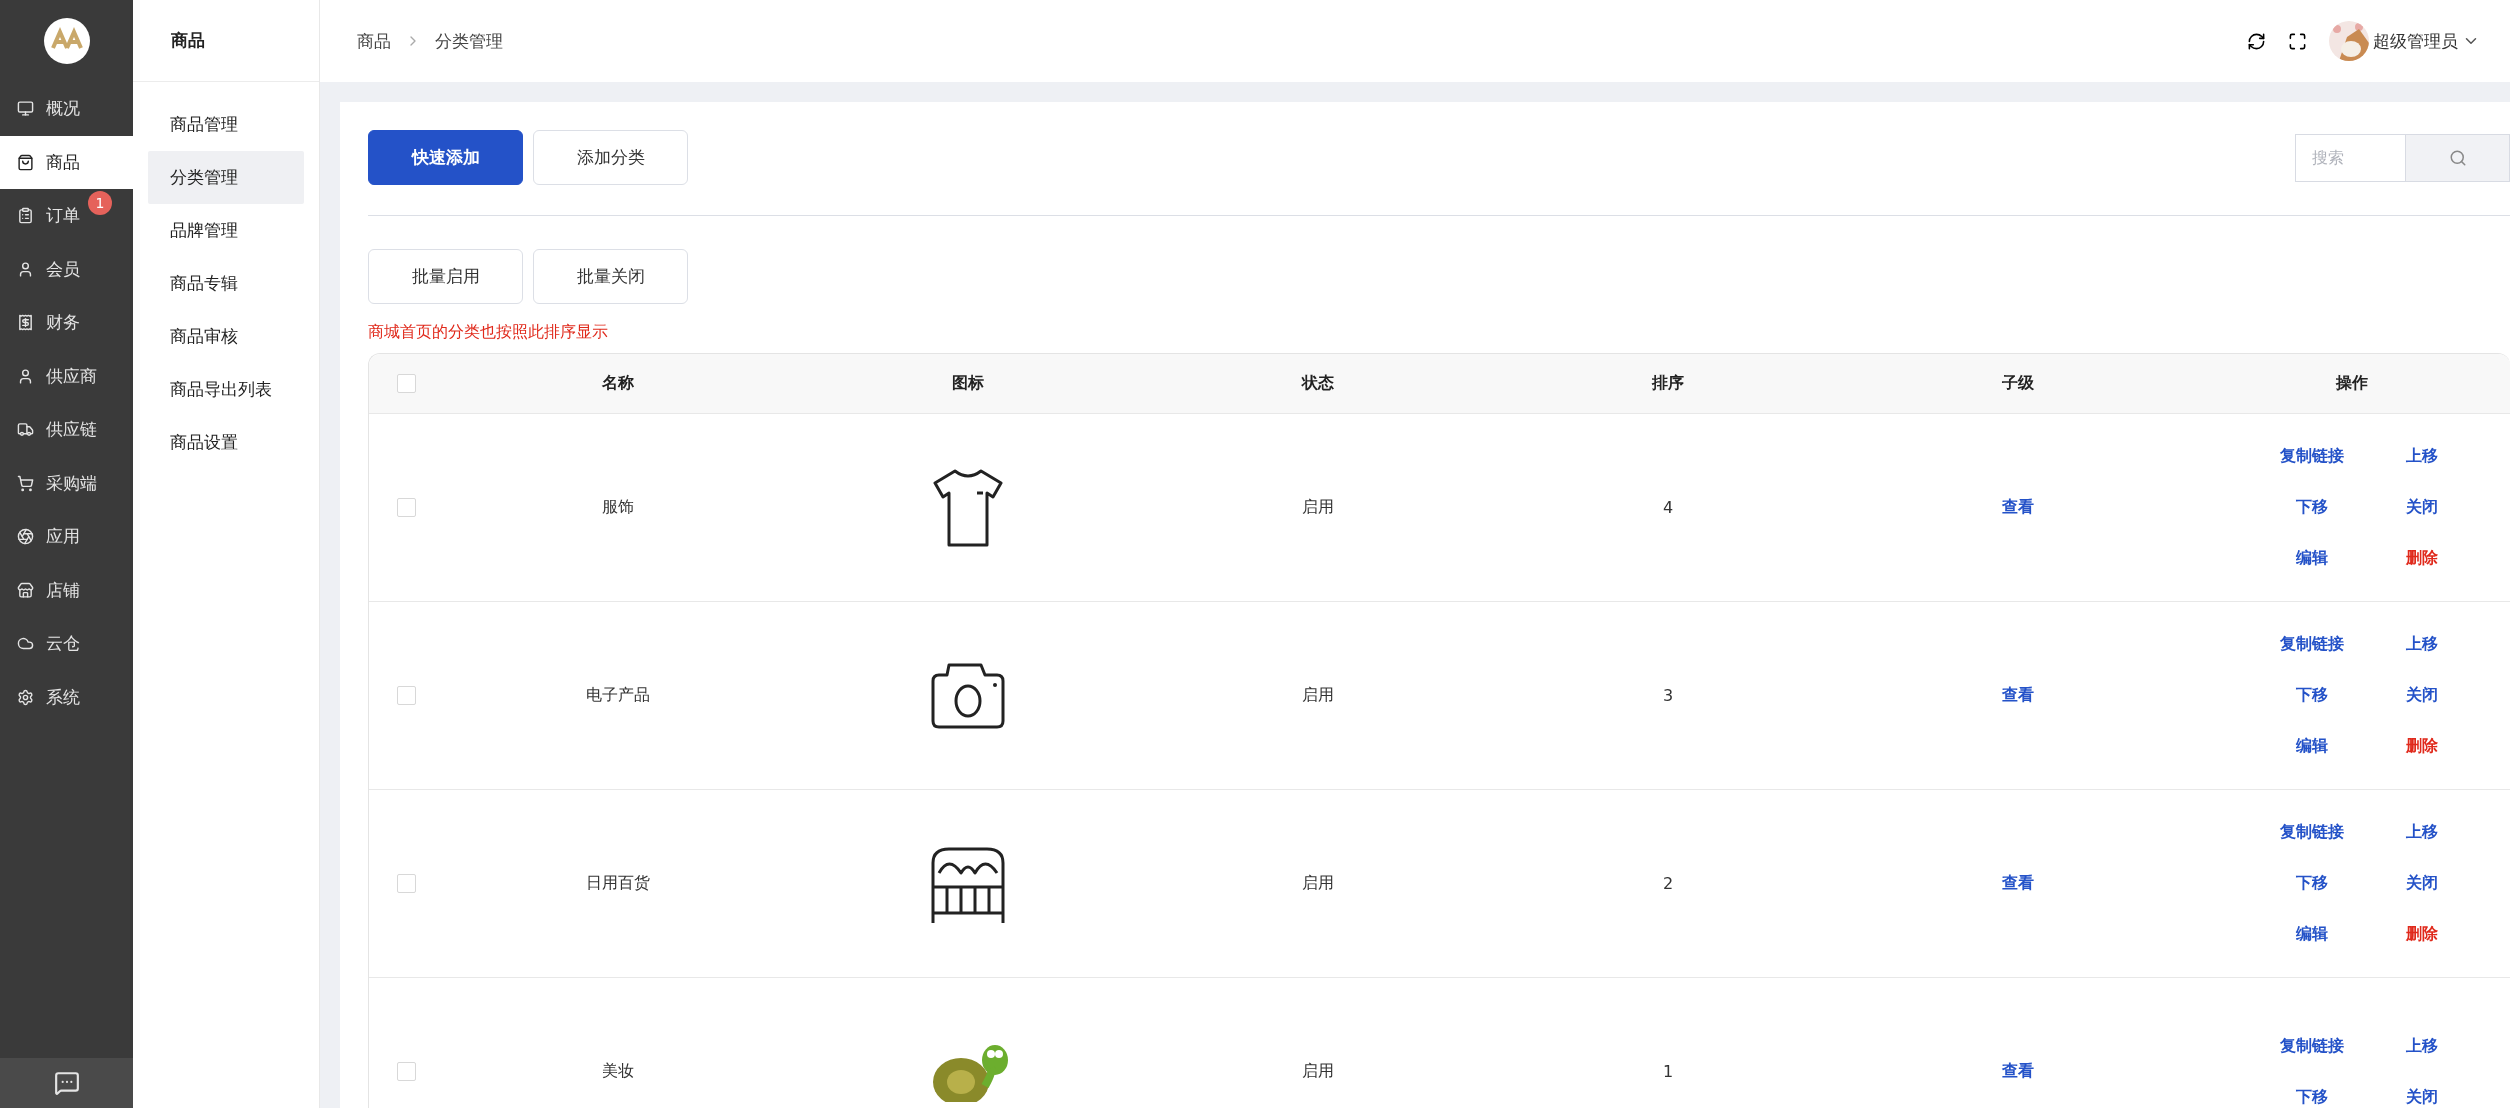 The image size is (2510, 1108). What do you see at coordinates (66, 430) in the screenshot?
I see `nav-item: 供应链` at bounding box center [66, 430].